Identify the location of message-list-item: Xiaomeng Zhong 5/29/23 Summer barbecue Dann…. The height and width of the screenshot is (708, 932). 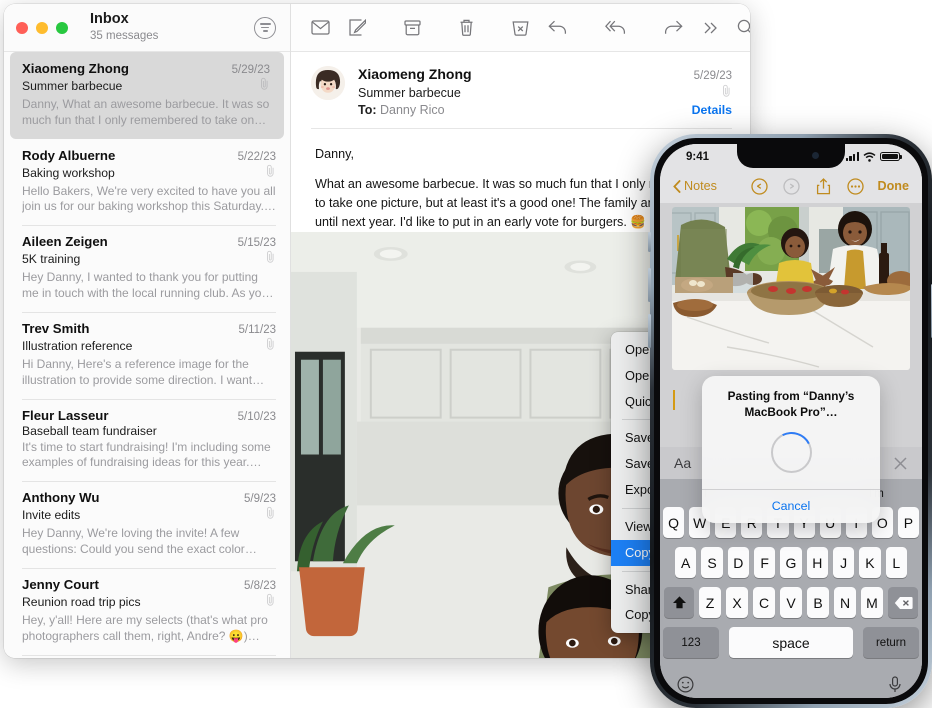
(147, 95).